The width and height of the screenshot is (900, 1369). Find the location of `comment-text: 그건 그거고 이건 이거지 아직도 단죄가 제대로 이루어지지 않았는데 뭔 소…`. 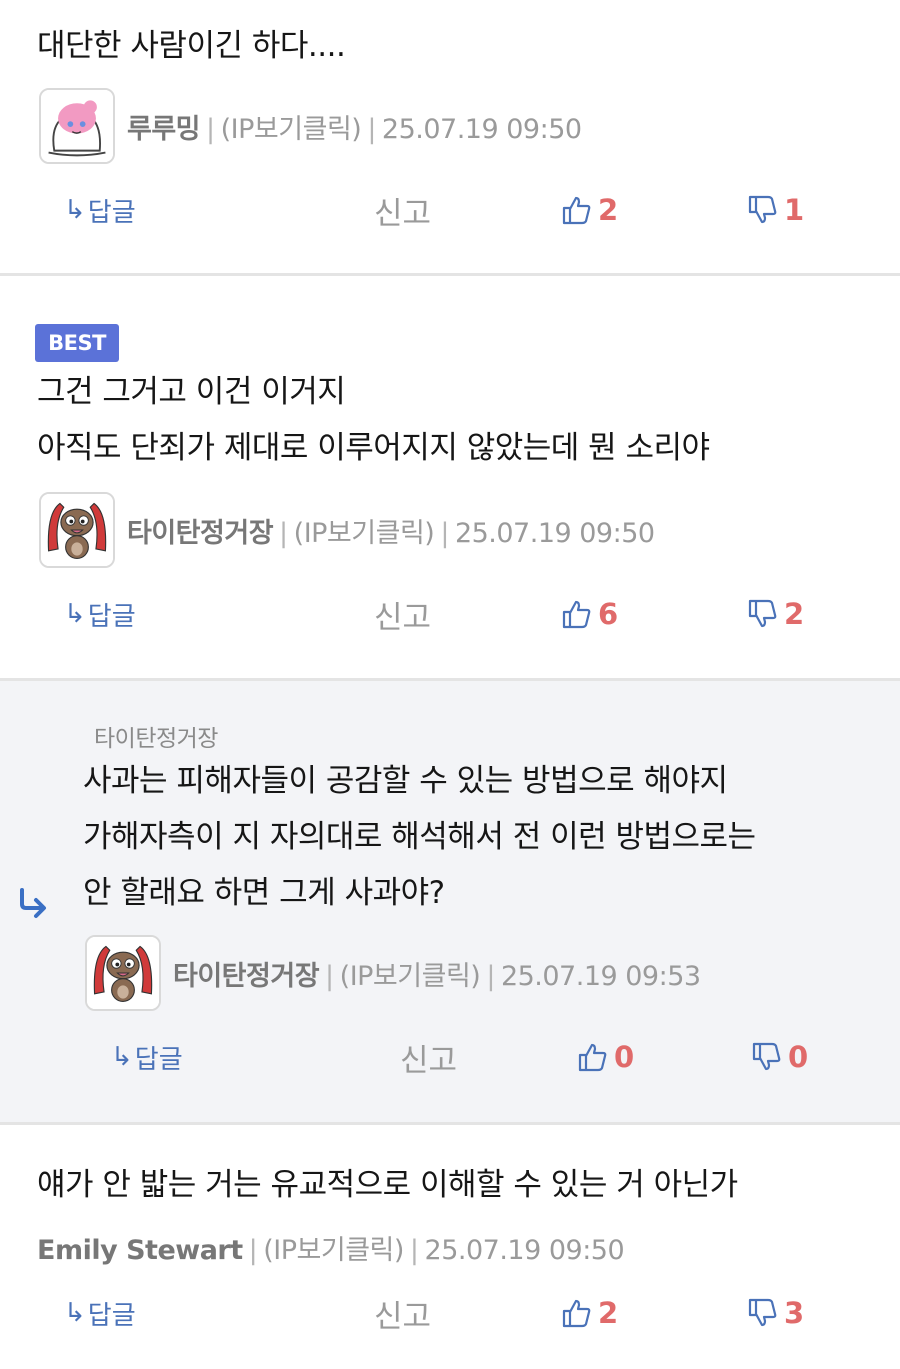

comment-text: 그건 그거고 이건 이거지 아직도 단죄가 제대로 이루어지지 않았는데 뭔 소… is located at coordinates (373, 420).